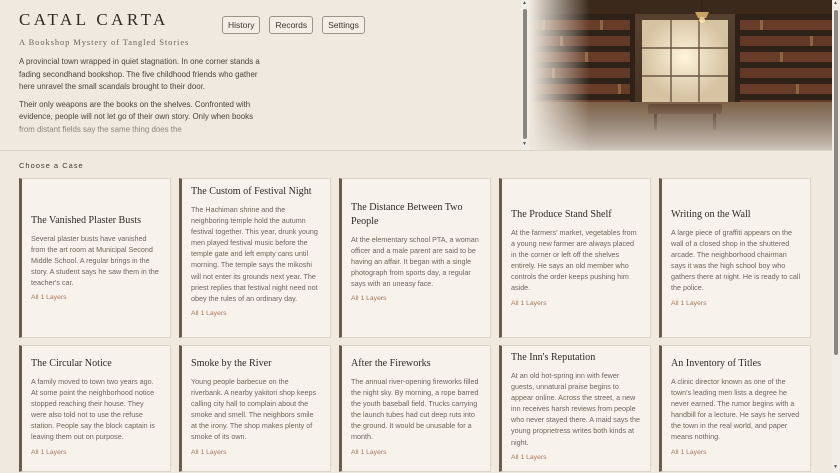  I want to click on case-title: The Vanished Plaster Busts, so click(86, 220).